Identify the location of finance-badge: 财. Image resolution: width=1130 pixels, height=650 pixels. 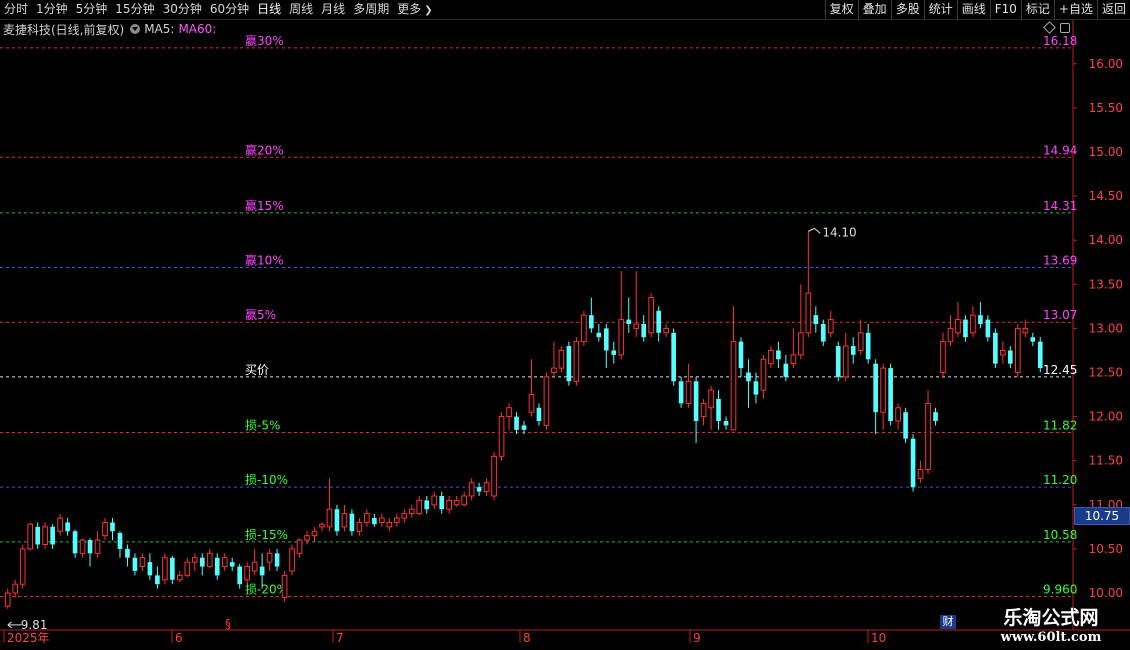
(948, 622).